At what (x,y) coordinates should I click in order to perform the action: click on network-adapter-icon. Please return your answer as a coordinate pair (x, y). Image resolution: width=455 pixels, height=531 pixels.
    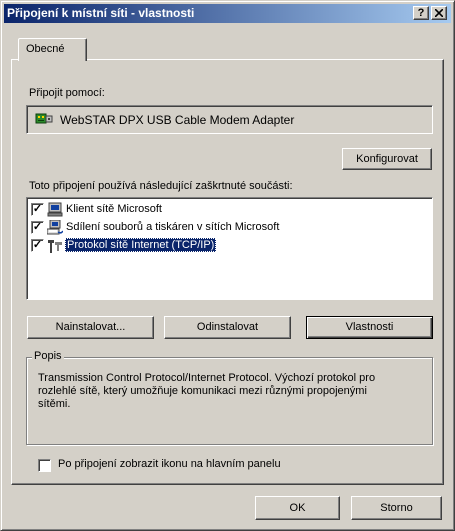
    Looking at the image, I should click on (44, 118).